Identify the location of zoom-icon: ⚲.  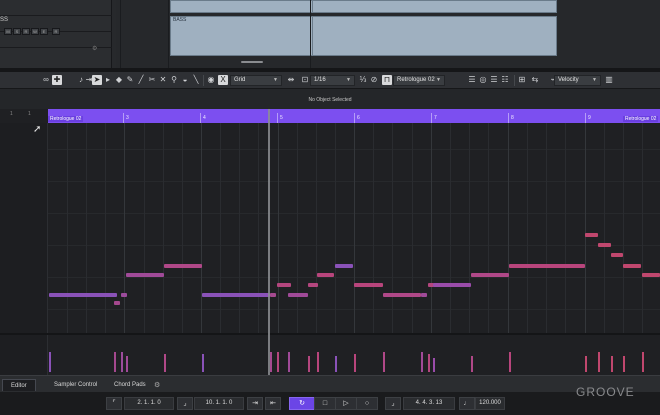
(174, 80).